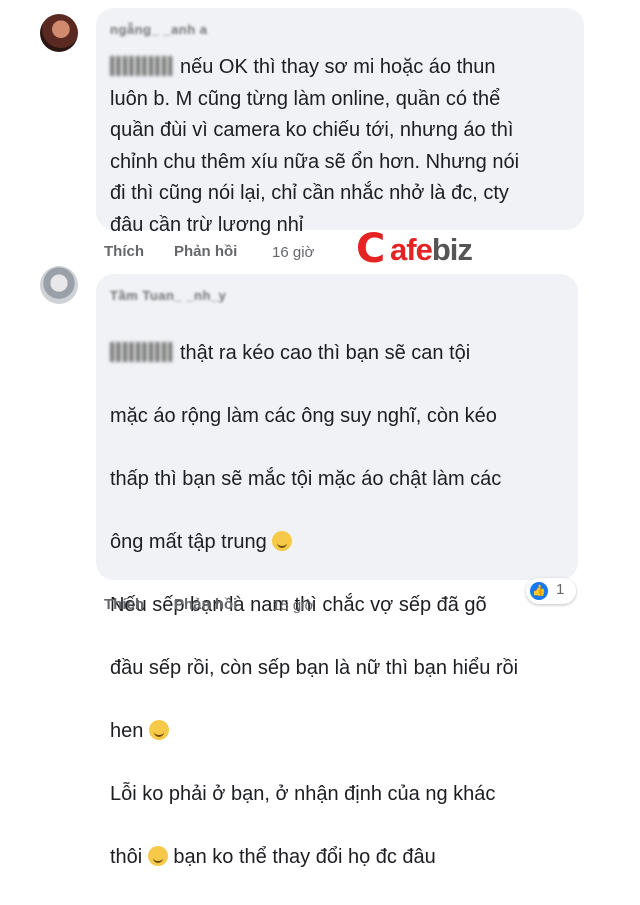  What do you see at coordinates (159, 29) in the screenshot?
I see `comment-author: ngẫng_ _anh a` at bounding box center [159, 29].